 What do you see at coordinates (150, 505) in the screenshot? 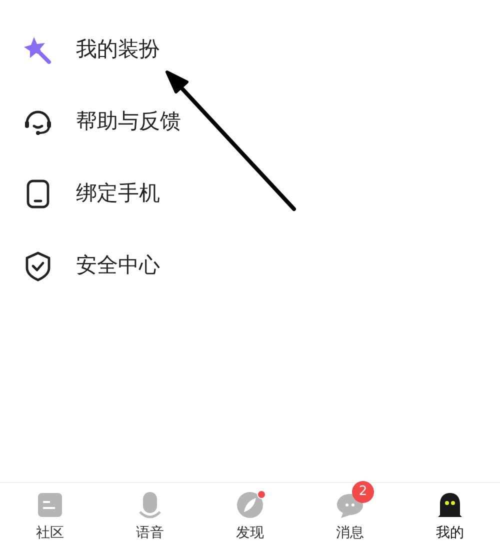
I see `microphone-icon` at bounding box center [150, 505].